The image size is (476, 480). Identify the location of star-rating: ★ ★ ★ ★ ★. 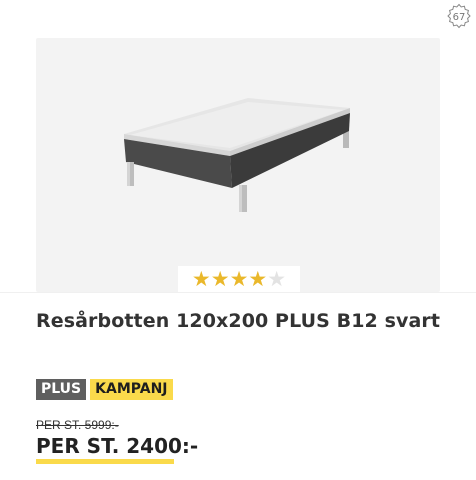
(239, 279).